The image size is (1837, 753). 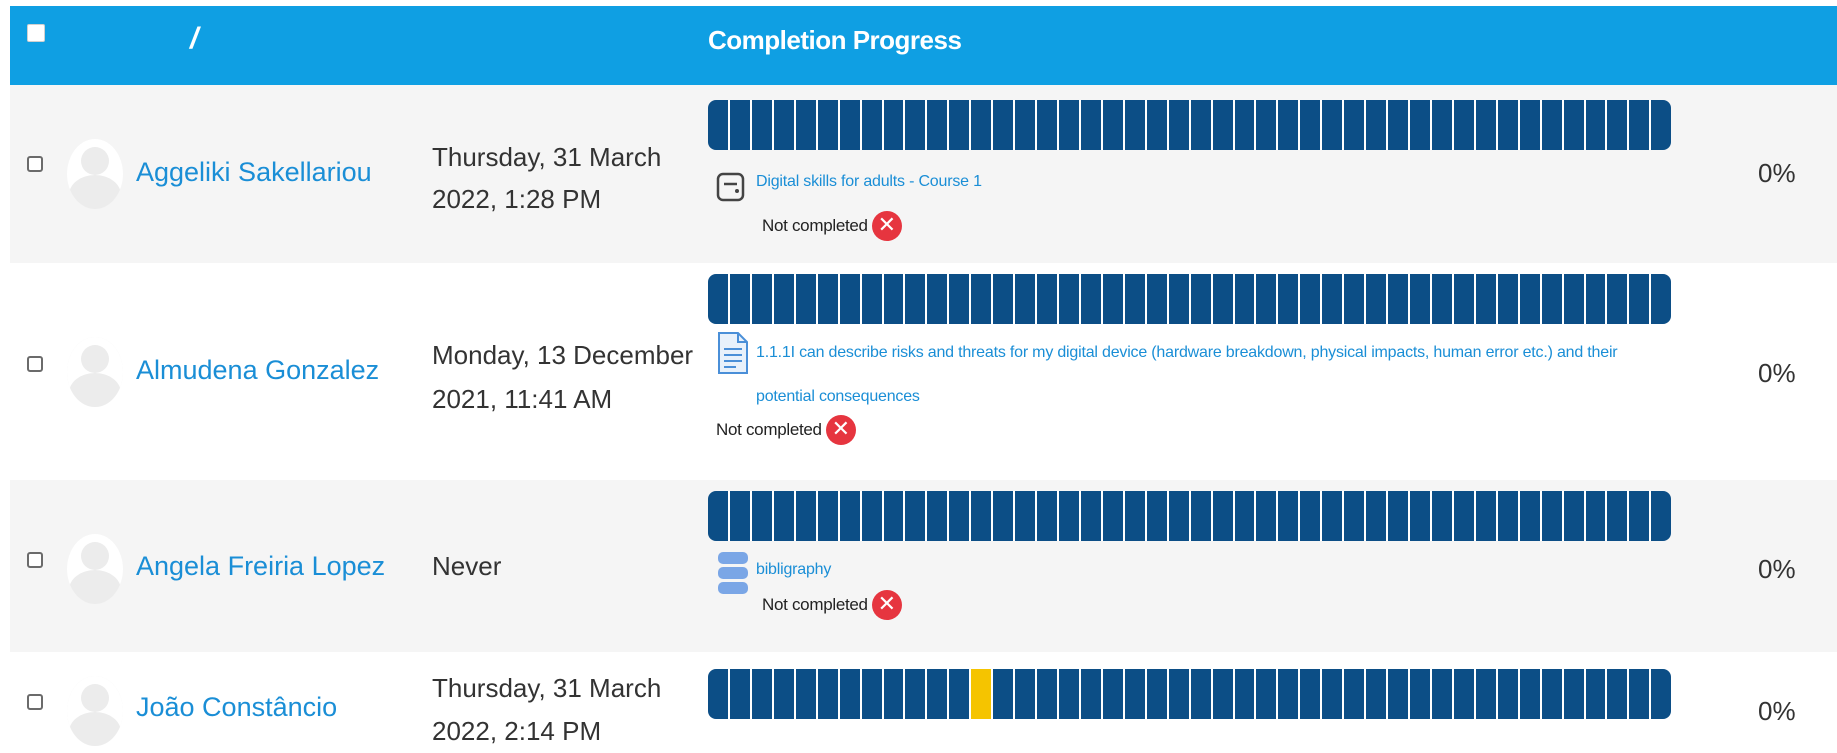 I want to click on completion-progress-bar, so click(x=1189, y=694).